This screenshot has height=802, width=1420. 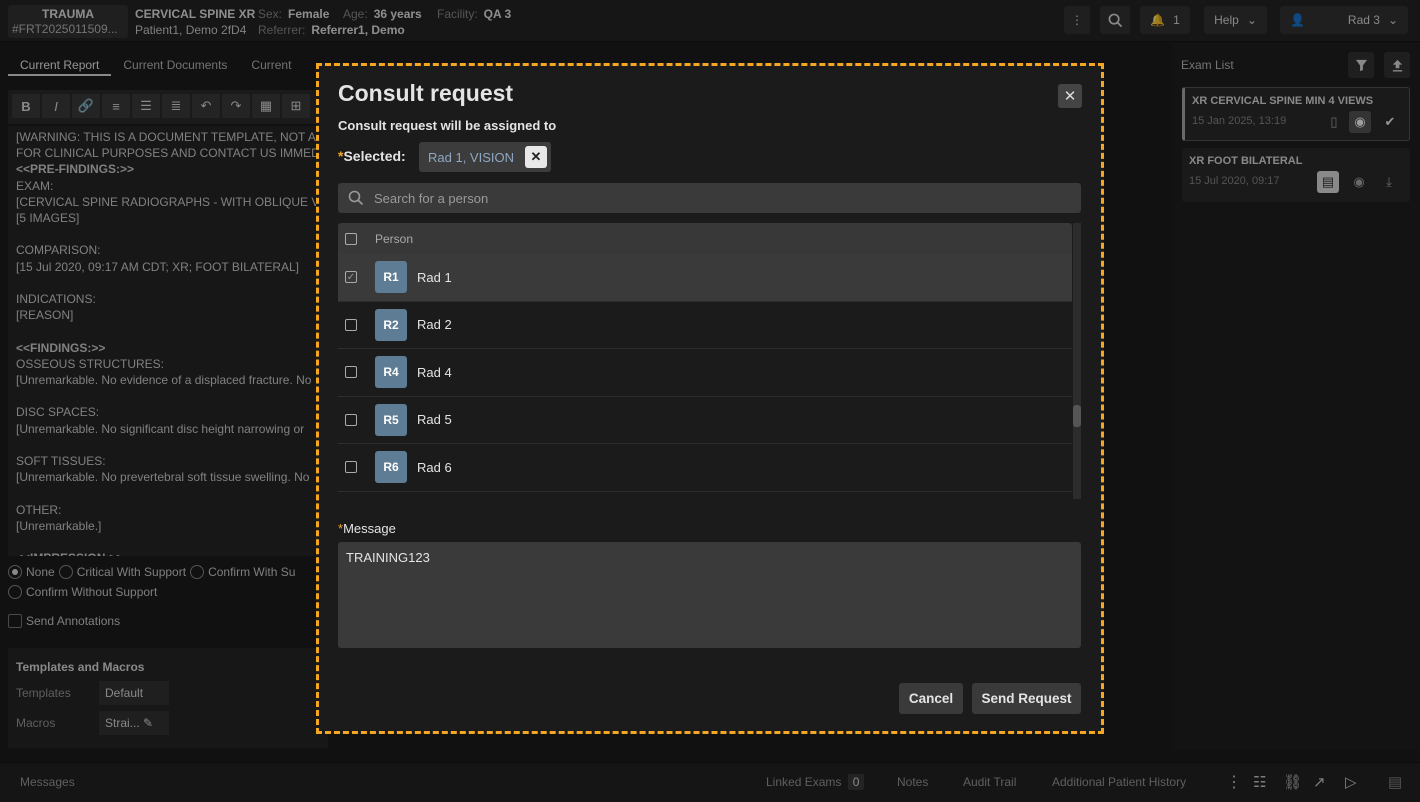 What do you see at coordinates (1026, 698) in the screenshot?
I see `send-request-button: Send Request` at bounding box center [1026, 698].